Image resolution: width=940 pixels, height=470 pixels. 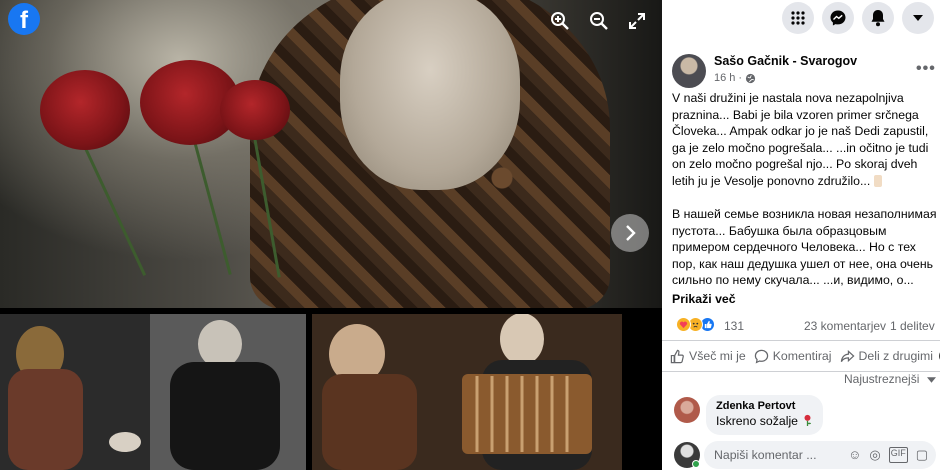 I want to click on comment-bubble-icon, so click(x=761, y=356).